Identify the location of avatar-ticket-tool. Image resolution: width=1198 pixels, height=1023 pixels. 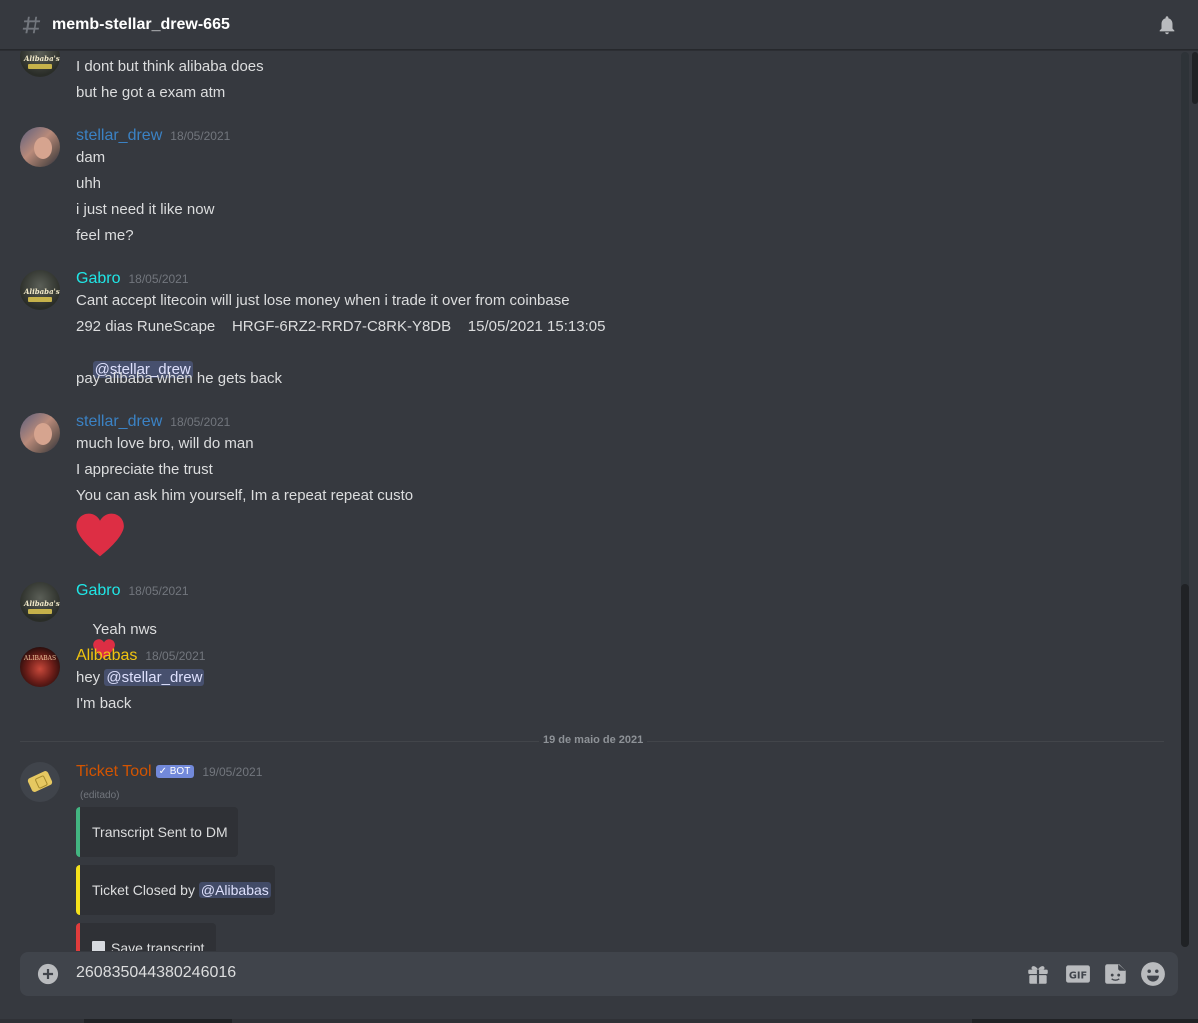
(40, 782).